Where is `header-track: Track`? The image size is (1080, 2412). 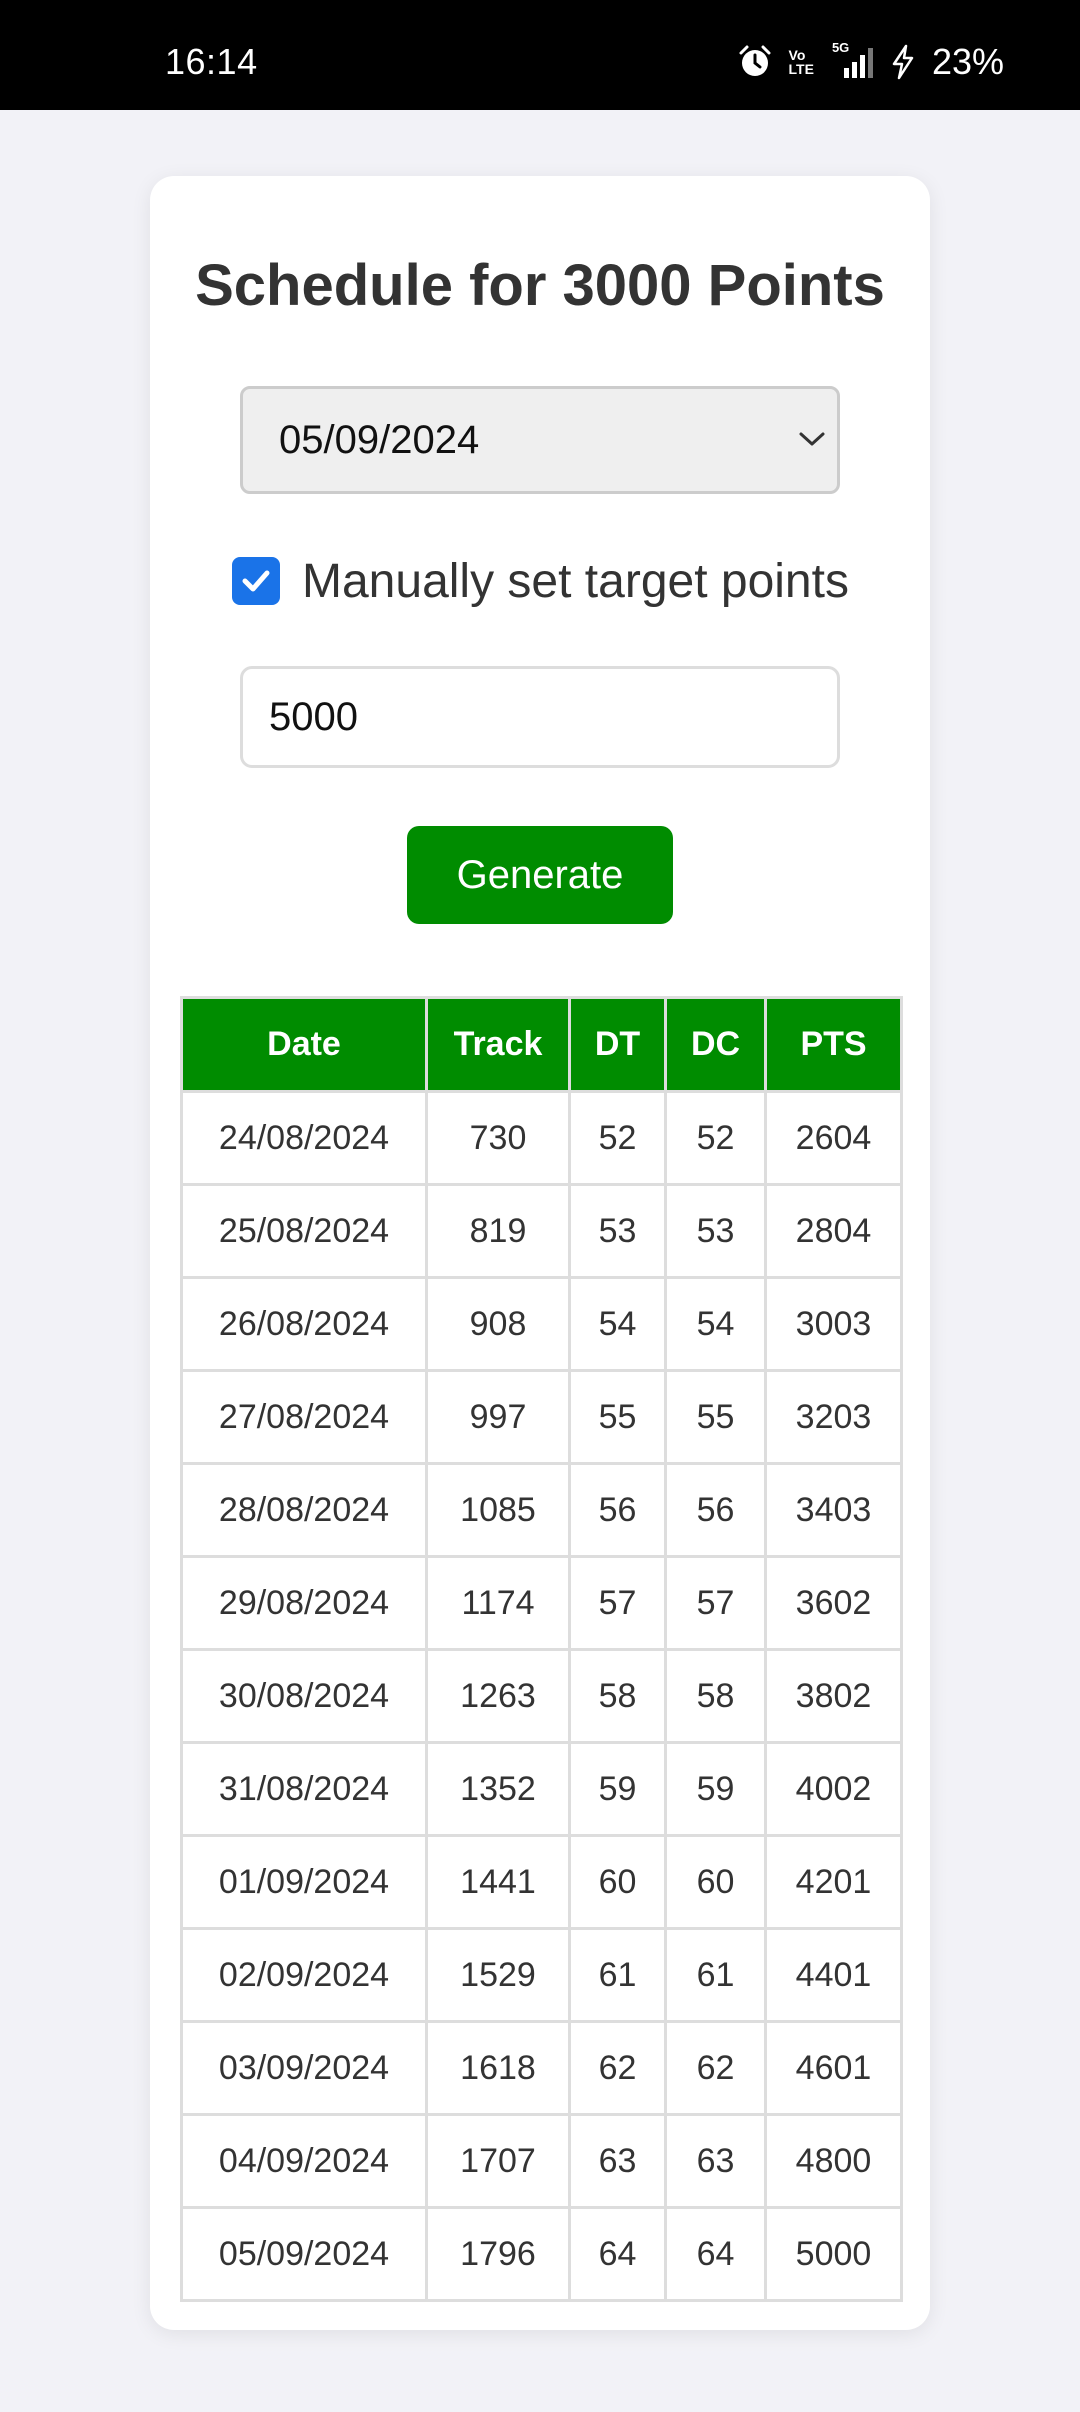
header-track: Track is located at coordinates (498, 1044).